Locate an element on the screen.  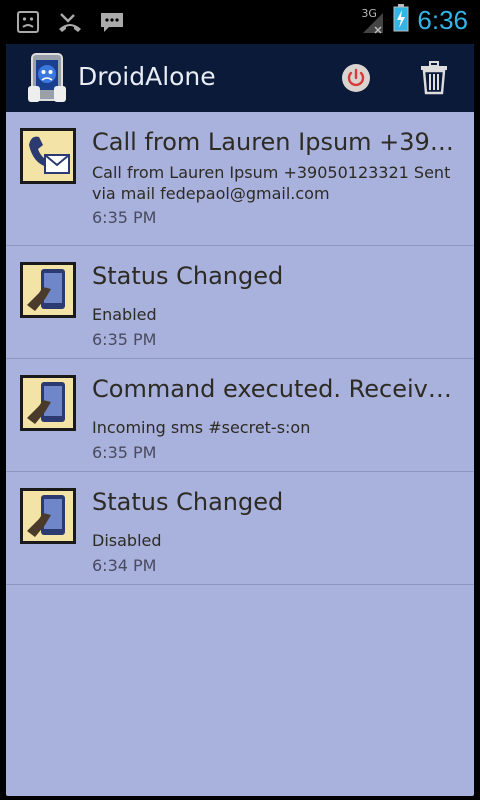
item-time: 6:34 PM is located at coordinates (124, 565).